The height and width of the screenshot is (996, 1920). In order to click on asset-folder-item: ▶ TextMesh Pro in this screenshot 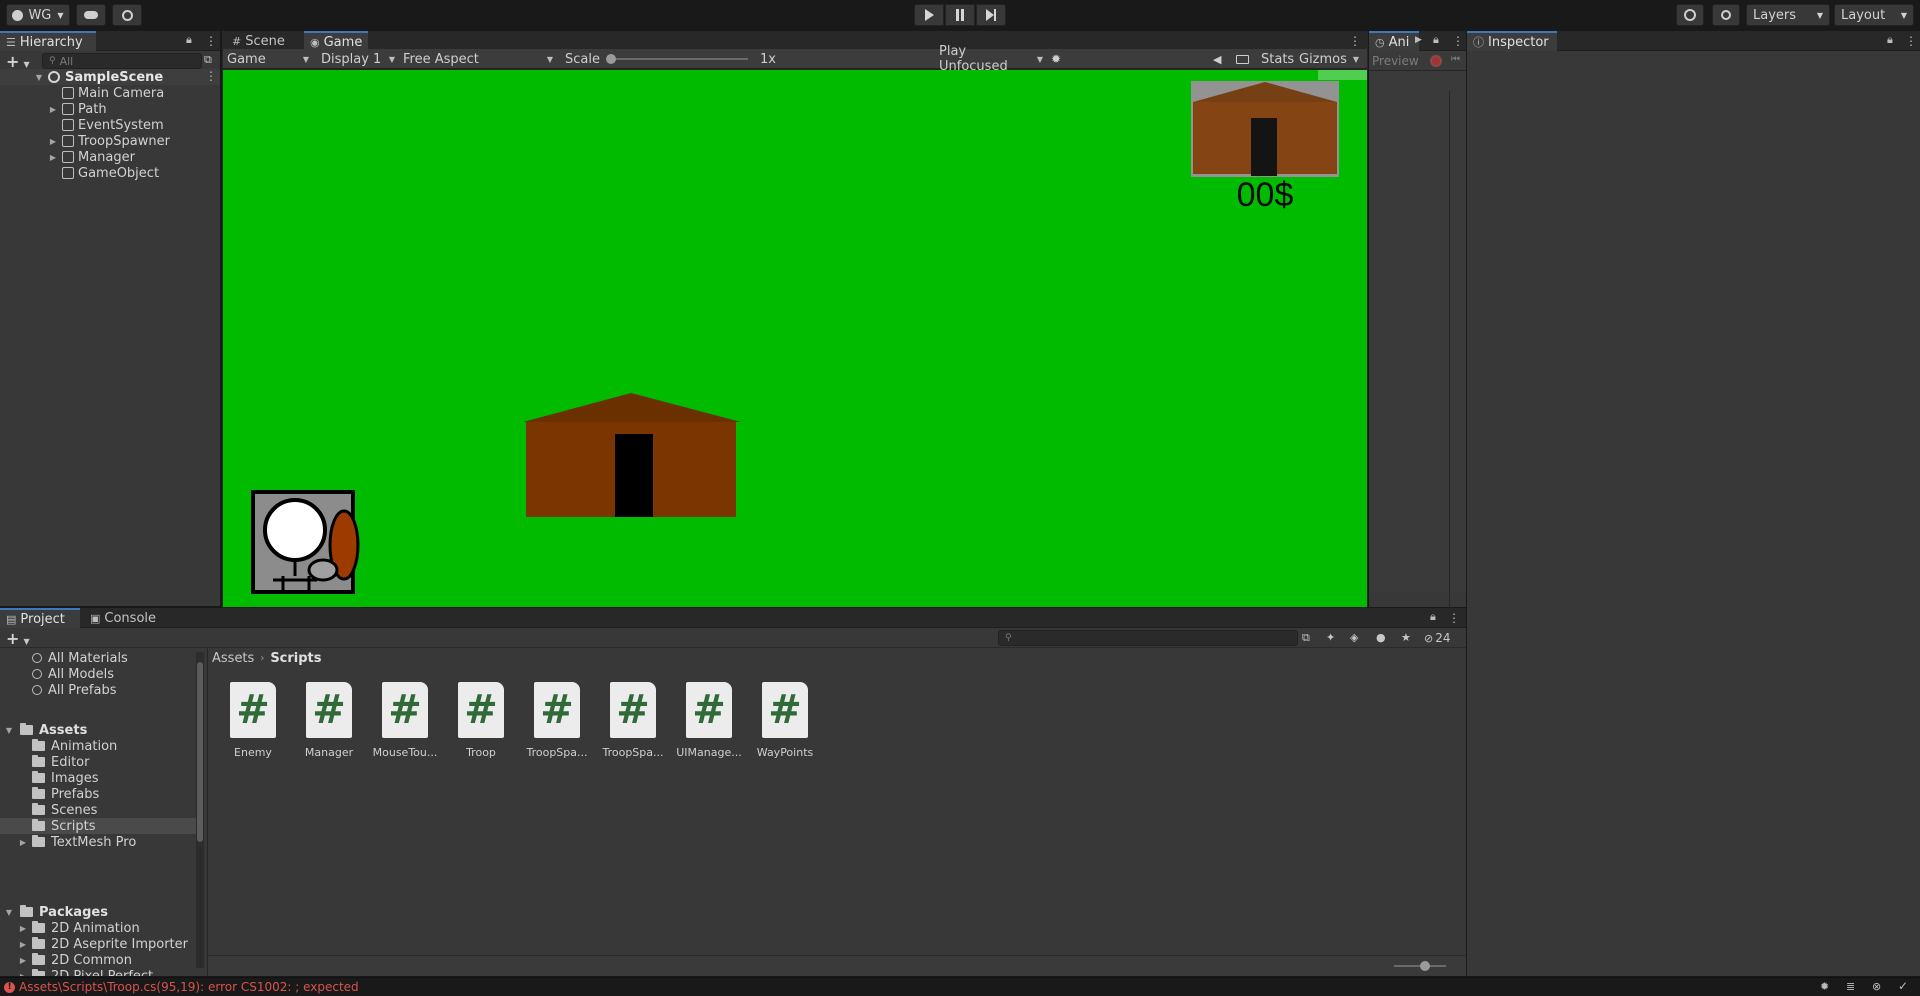, I will do `click(98, 842)`.